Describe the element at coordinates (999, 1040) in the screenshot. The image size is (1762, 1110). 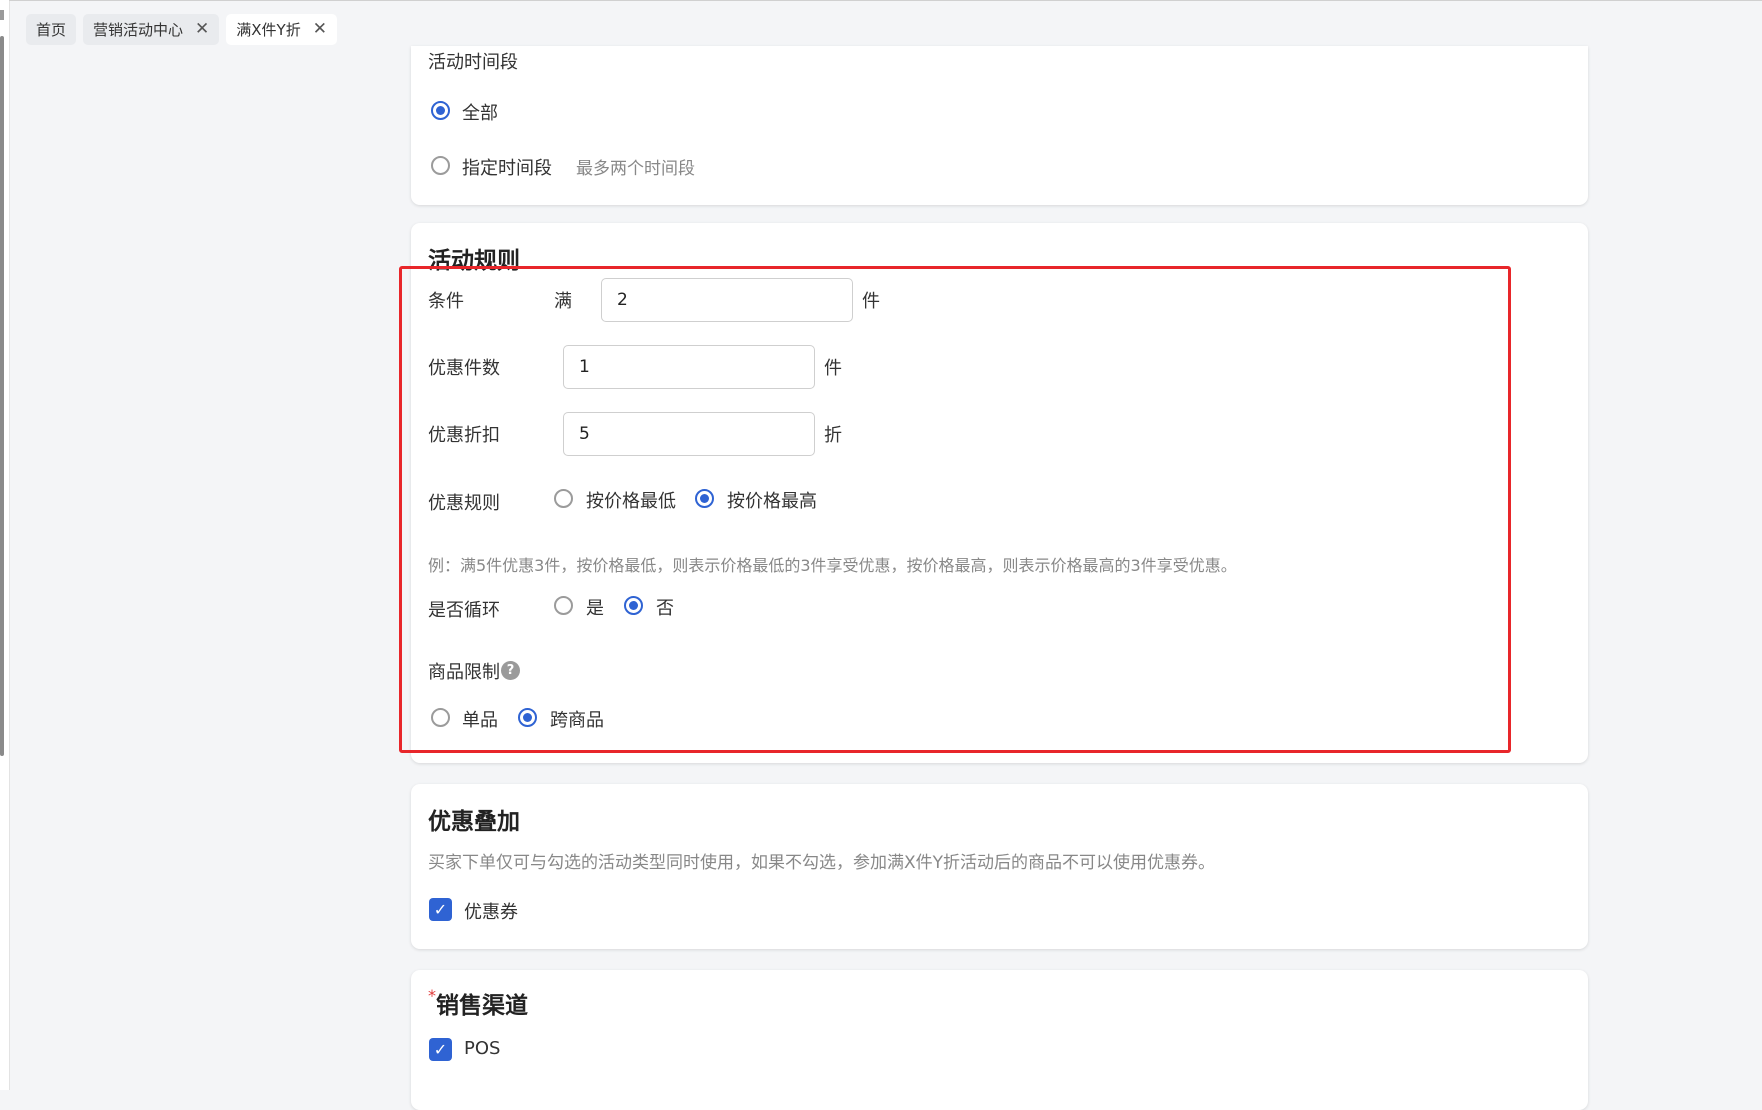
I see `sales-channel-card: *销售渠道 ✓ POS` at that location.